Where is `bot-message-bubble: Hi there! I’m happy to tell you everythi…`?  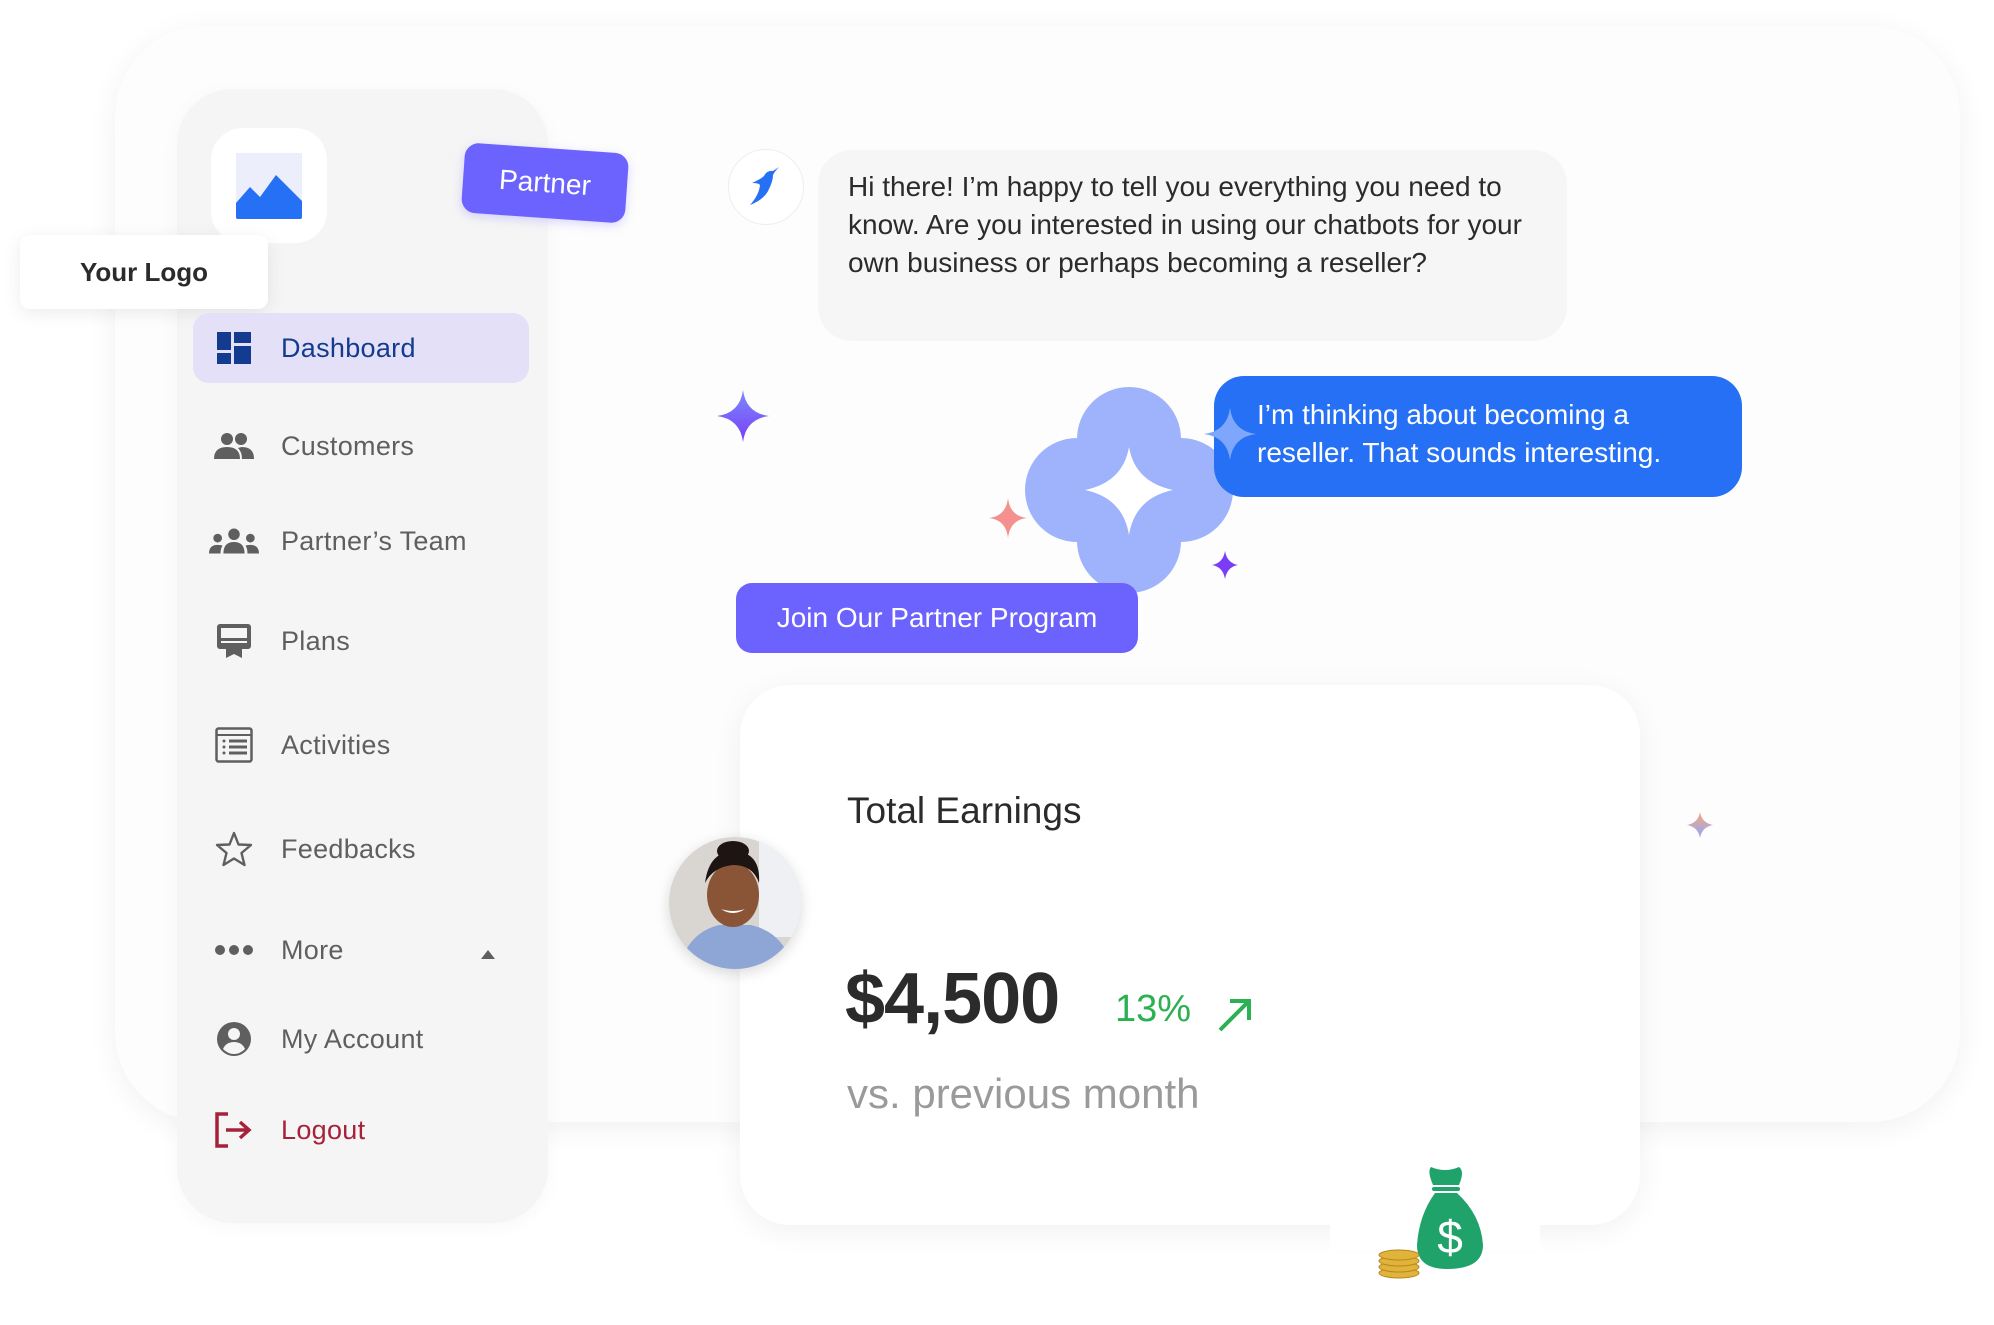
bot-message-bubble: Hi there! I’m happy to tell you everythi… is located at coordinates (1192, 245).